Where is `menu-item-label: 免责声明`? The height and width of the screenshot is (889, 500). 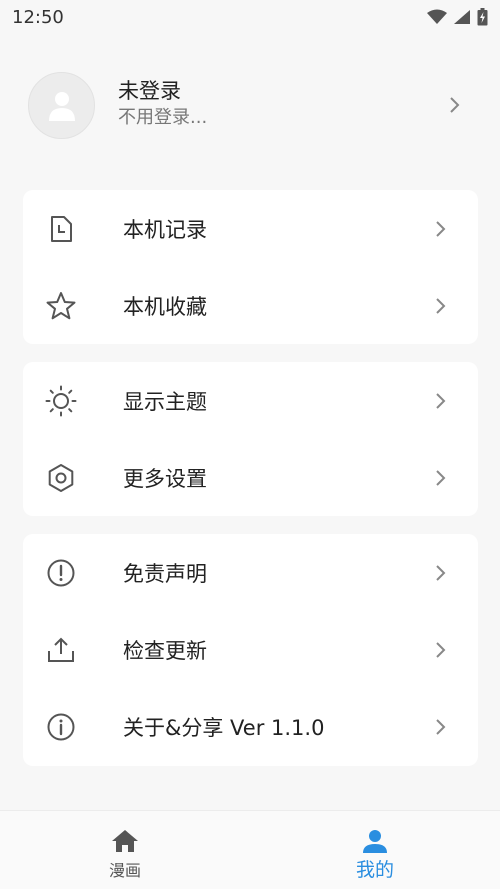
menu-item-label: 免责声明 is located at coordinates (165, 573).